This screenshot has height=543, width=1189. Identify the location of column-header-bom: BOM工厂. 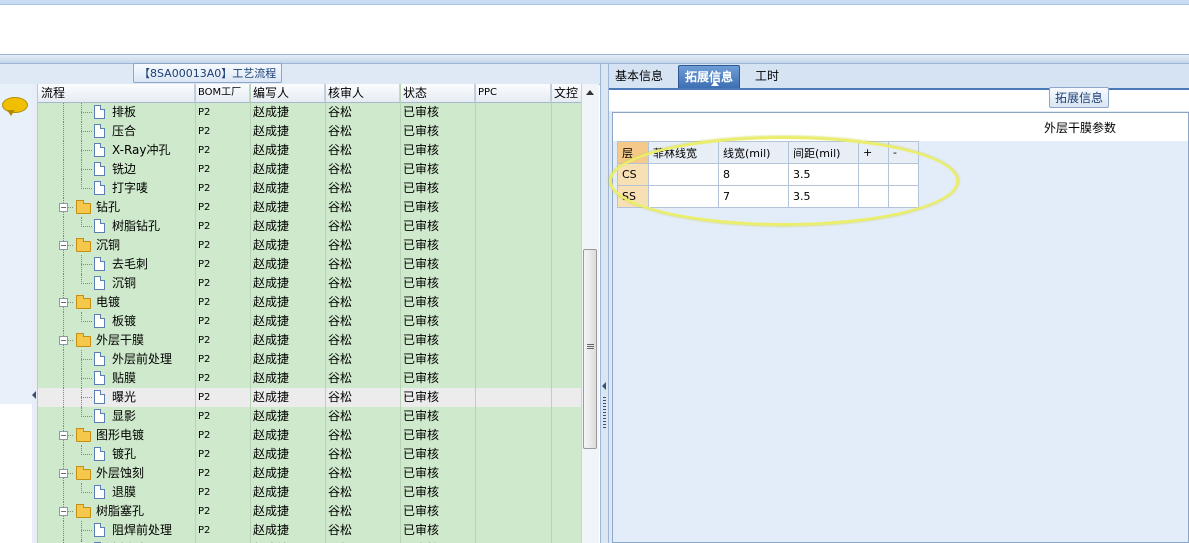
(222, 93).